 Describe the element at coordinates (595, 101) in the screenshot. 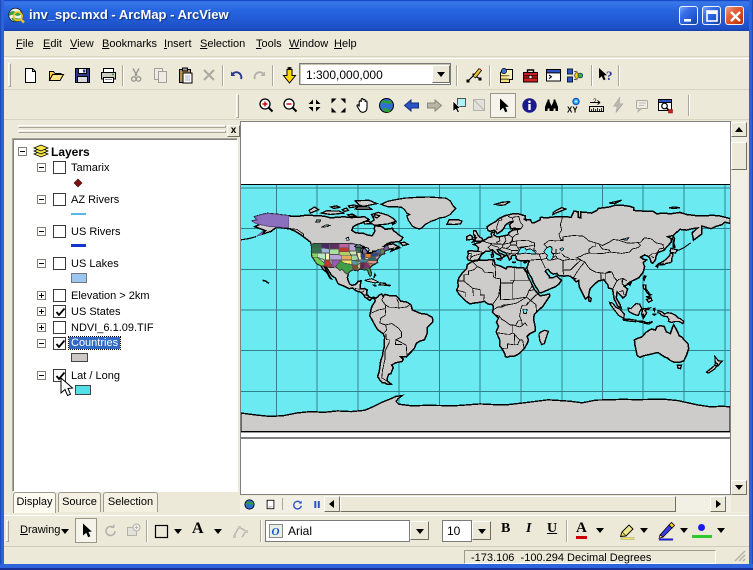

I see `svg-text: 2` at that location.